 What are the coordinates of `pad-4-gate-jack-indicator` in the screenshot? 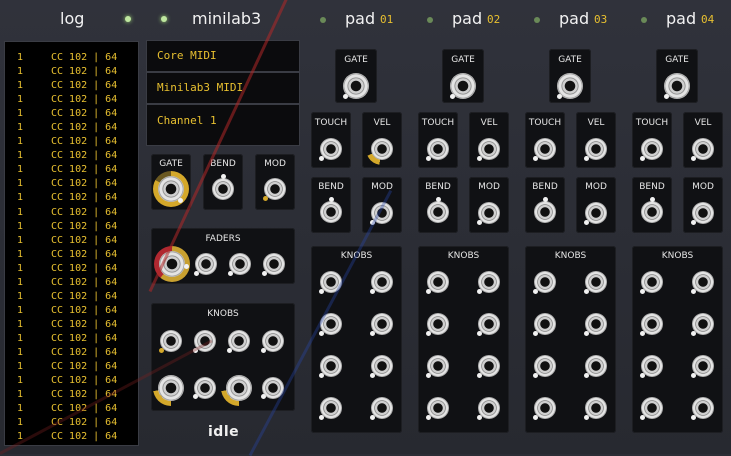 It's located at (666, 97).